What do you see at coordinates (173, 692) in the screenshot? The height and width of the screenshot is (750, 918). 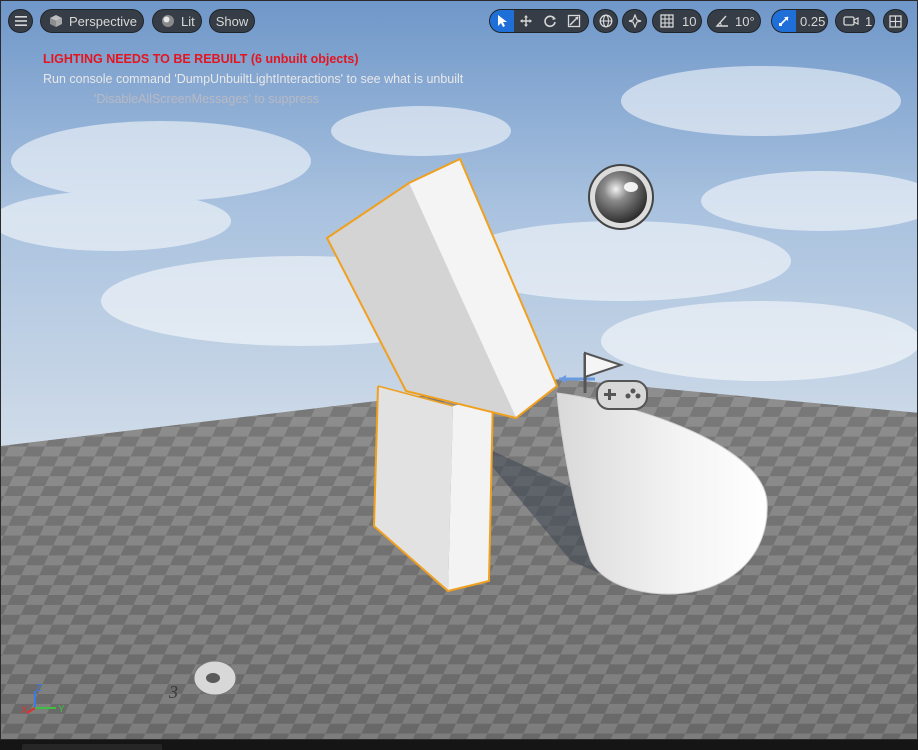 I see `billboard-number: 3` at bounding box center [173, 692].